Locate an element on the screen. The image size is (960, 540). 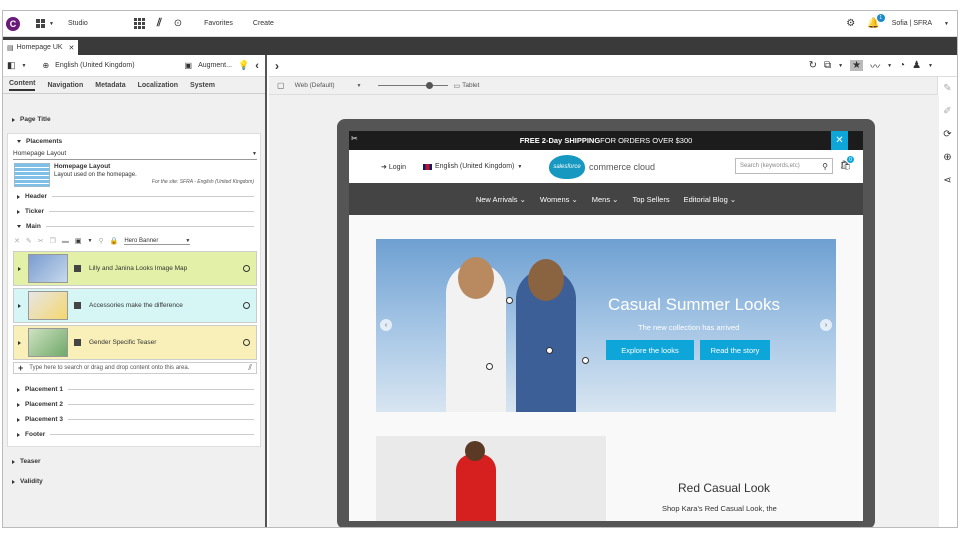
personalization-icon: ♟ is located at coordinates (916, 65).